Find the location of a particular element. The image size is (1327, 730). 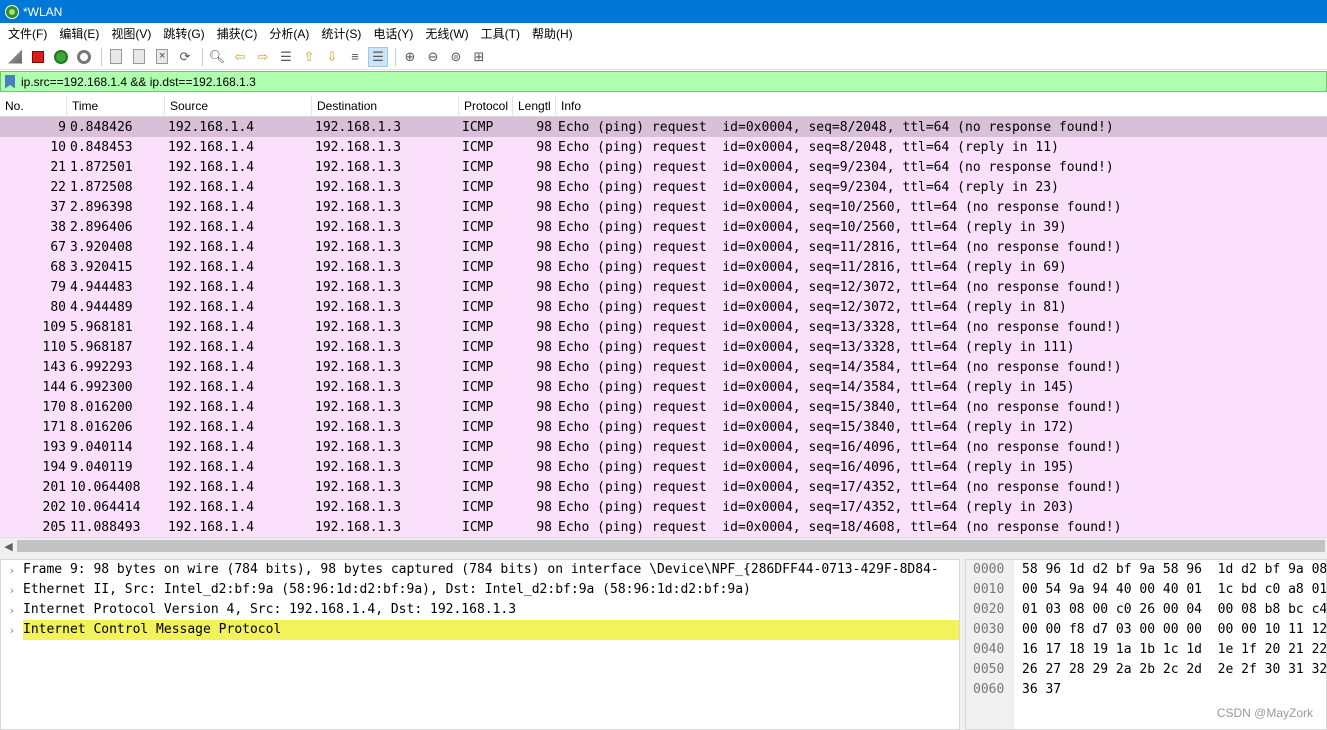

autoscroll-icon: ≡ is located at coordinates (355, 57).